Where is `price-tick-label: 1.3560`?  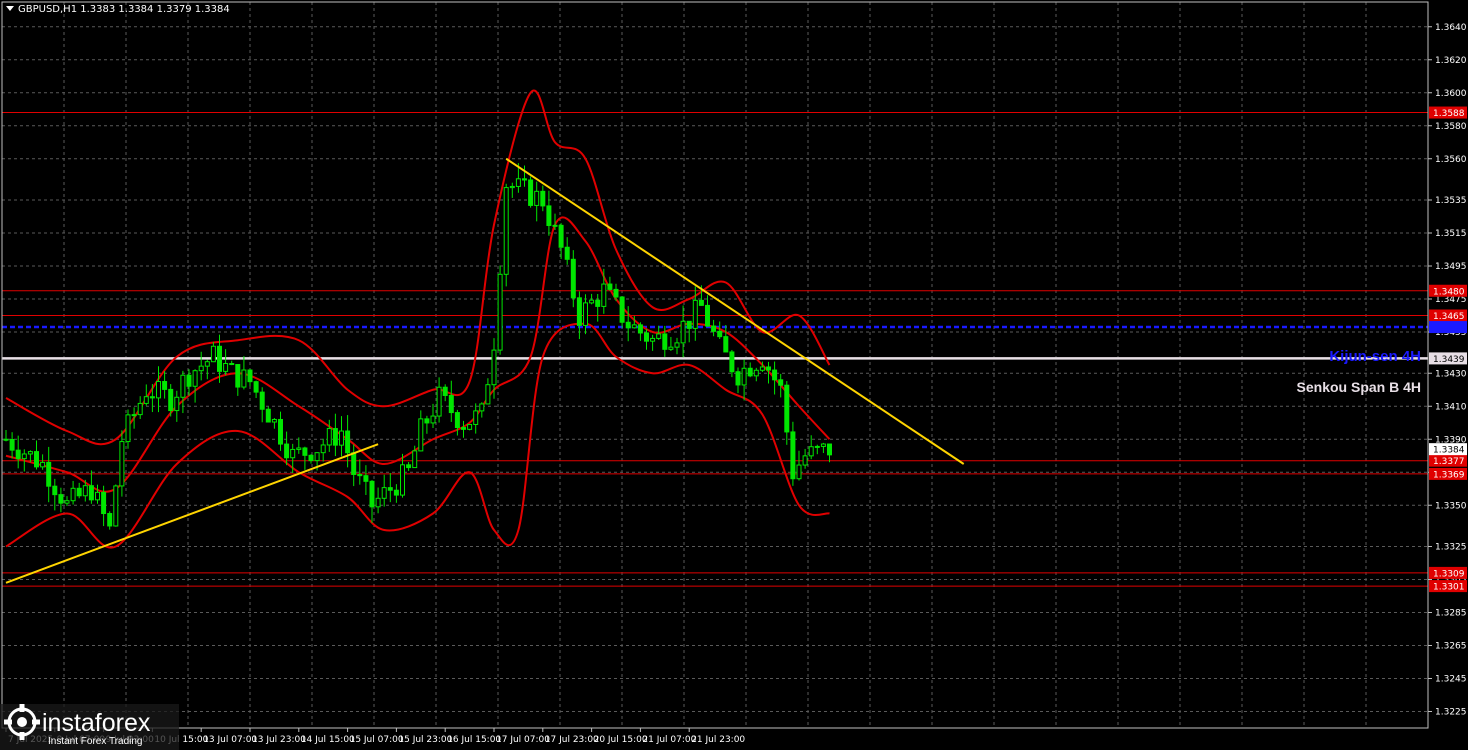 price-tick-label: 1.3560 is located at coordinates (1451, 160).